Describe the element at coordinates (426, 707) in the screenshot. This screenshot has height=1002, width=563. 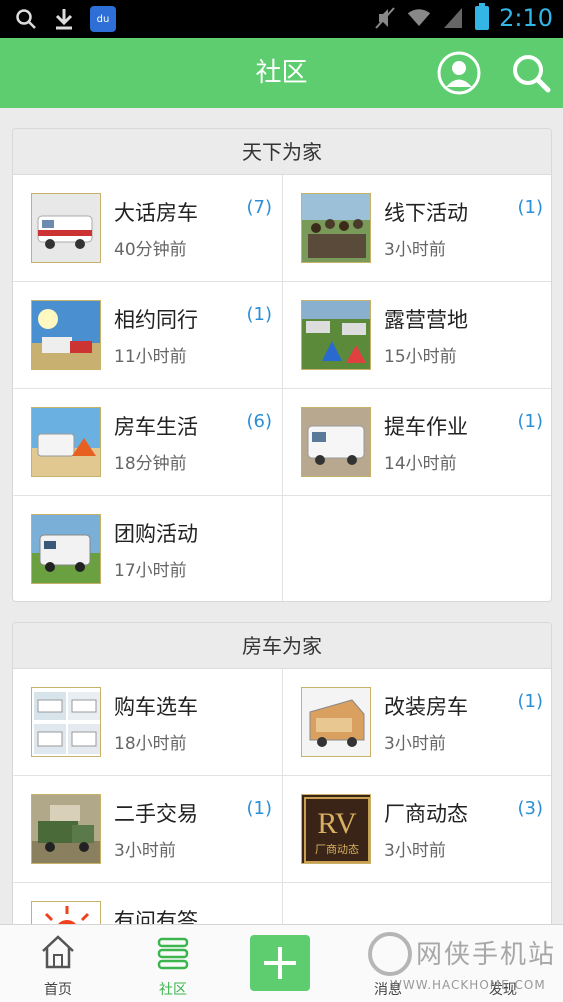
I see `forum-name: 改装房车` at that location.